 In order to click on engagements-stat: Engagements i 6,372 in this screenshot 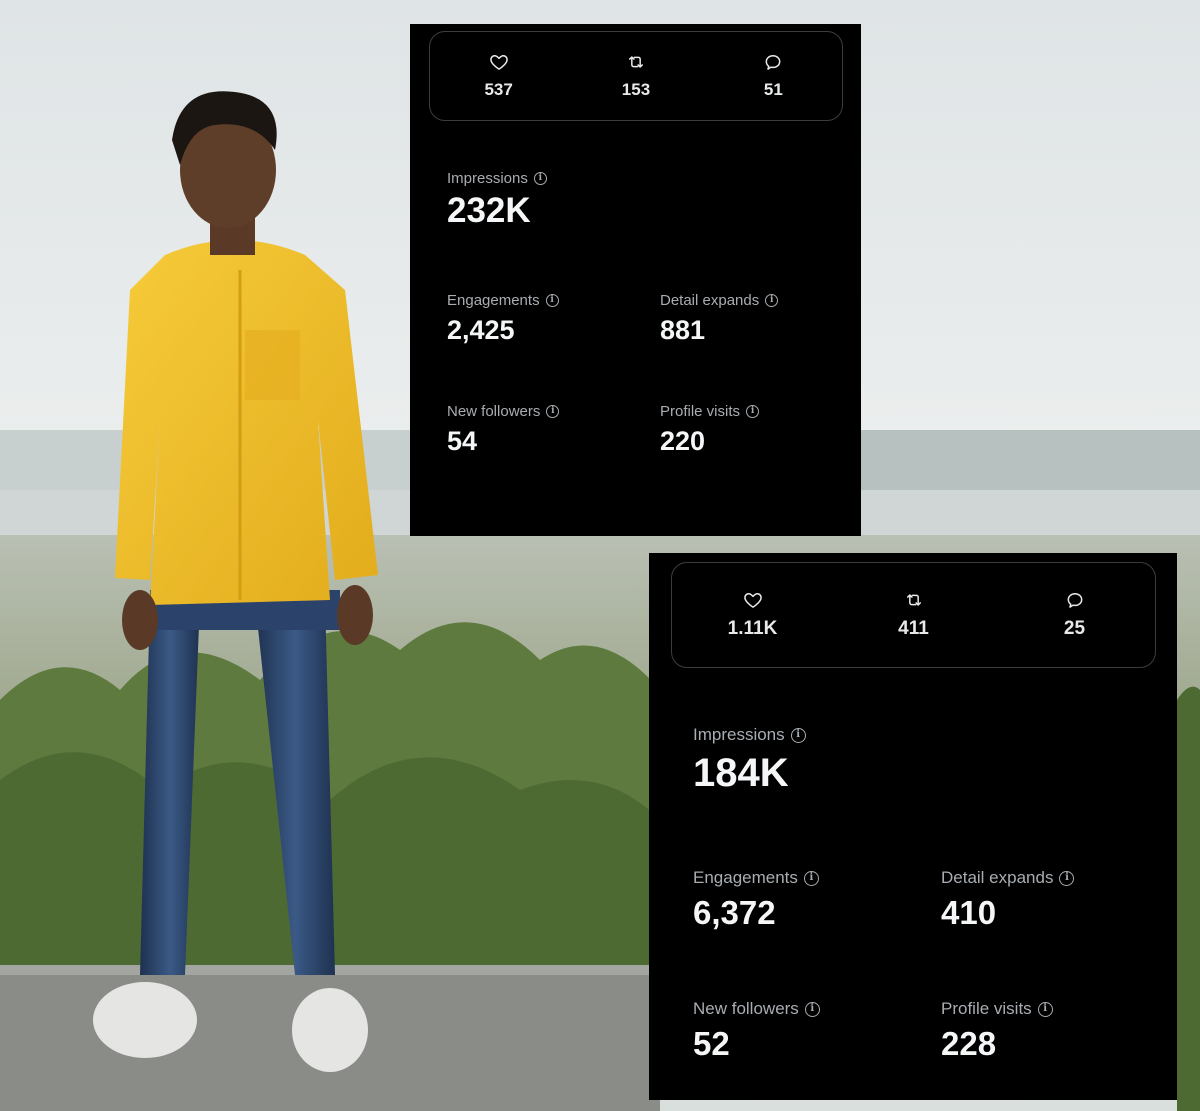, I will do `click(756, 900)`.